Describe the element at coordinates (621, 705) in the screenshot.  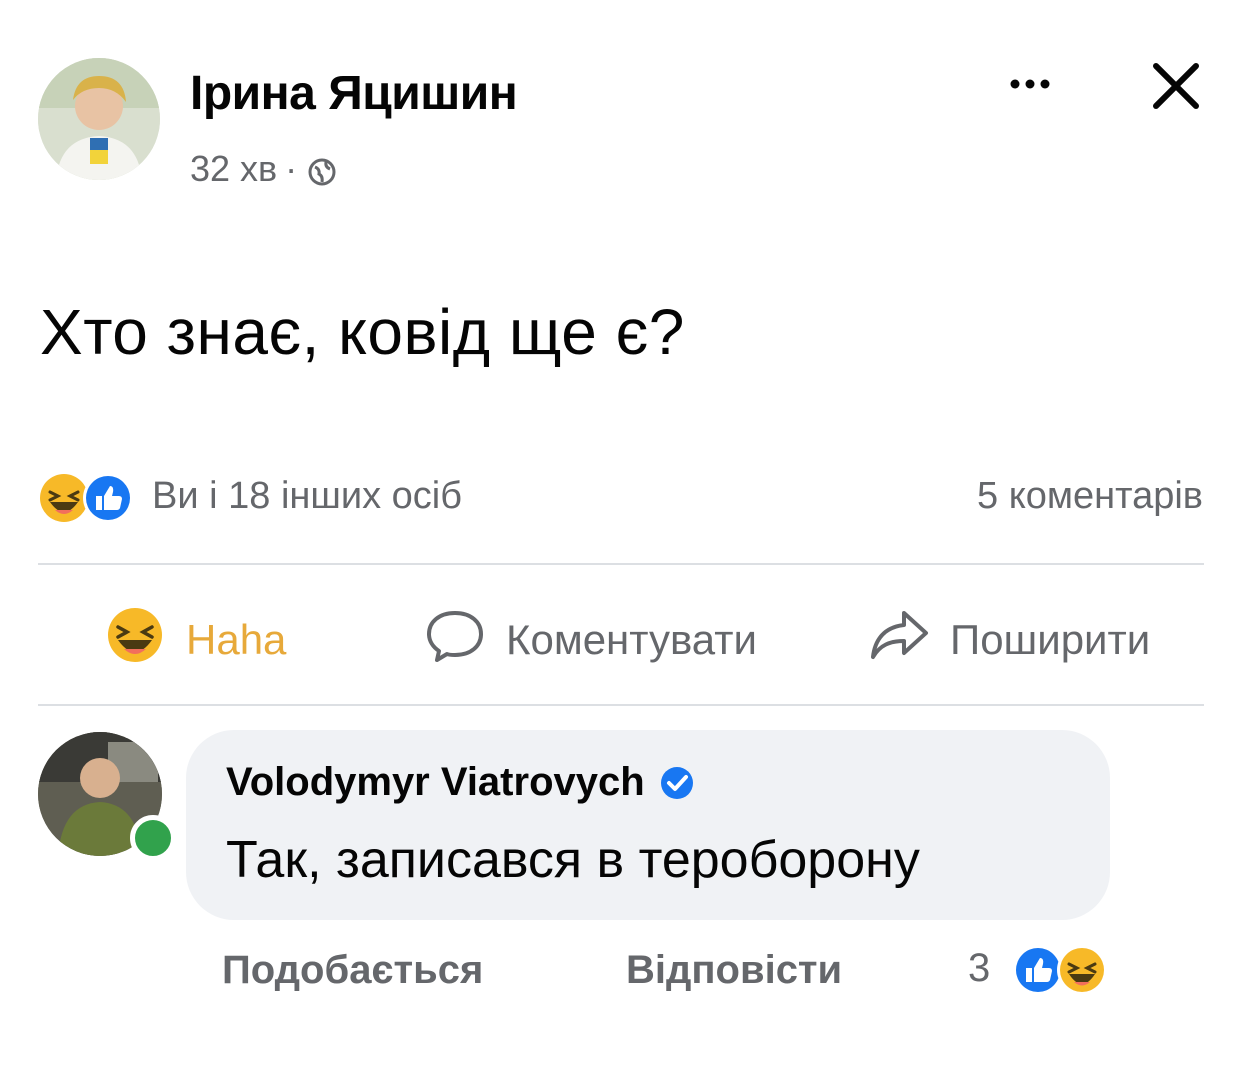
I see `divider-bottom` at that location.